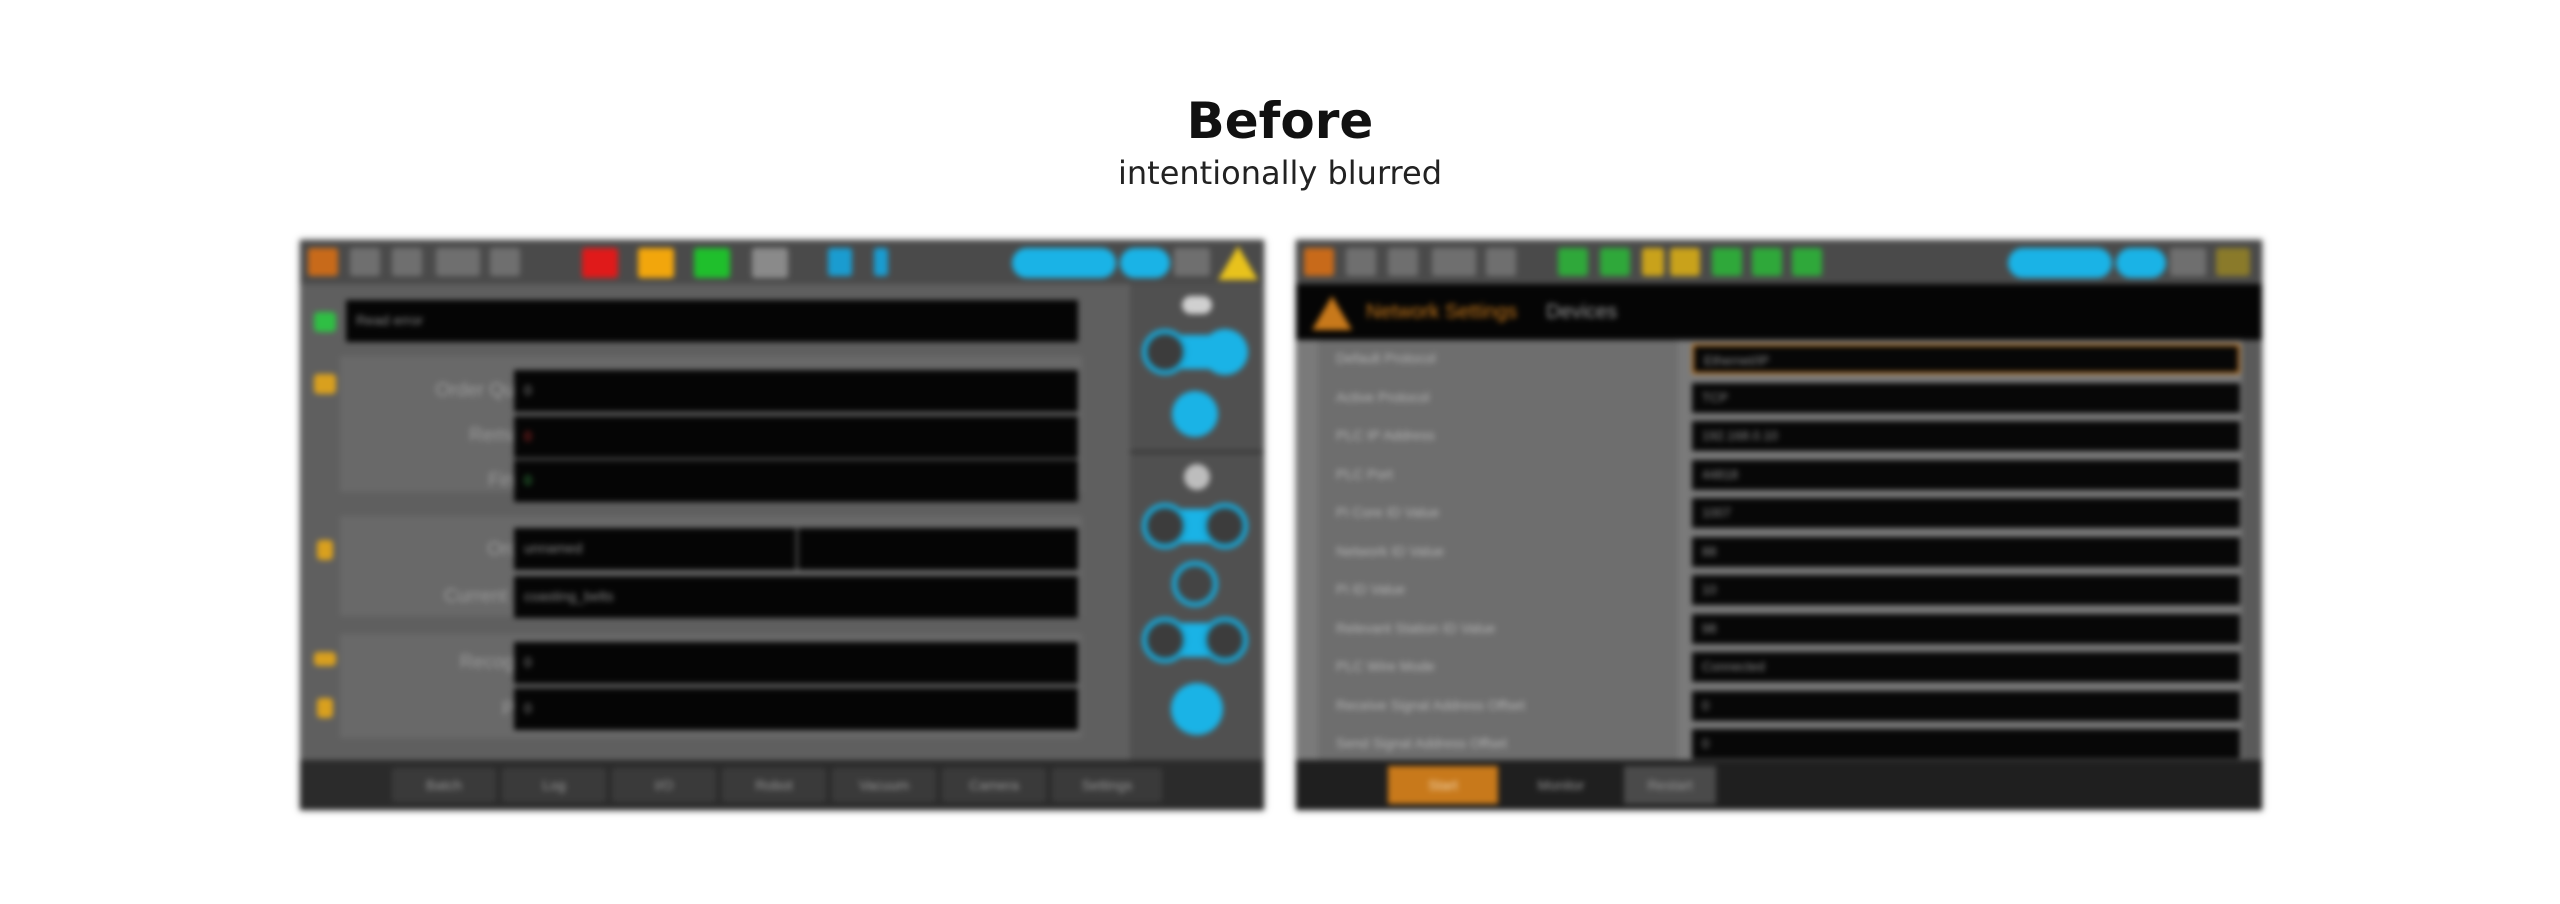 The height and width of the screenshot is (904, 2560). What do you see at coordinates (1390, 550) in the screenshot?
I see `setting-label: Network ID Value` at bounding box center [1390, 550].